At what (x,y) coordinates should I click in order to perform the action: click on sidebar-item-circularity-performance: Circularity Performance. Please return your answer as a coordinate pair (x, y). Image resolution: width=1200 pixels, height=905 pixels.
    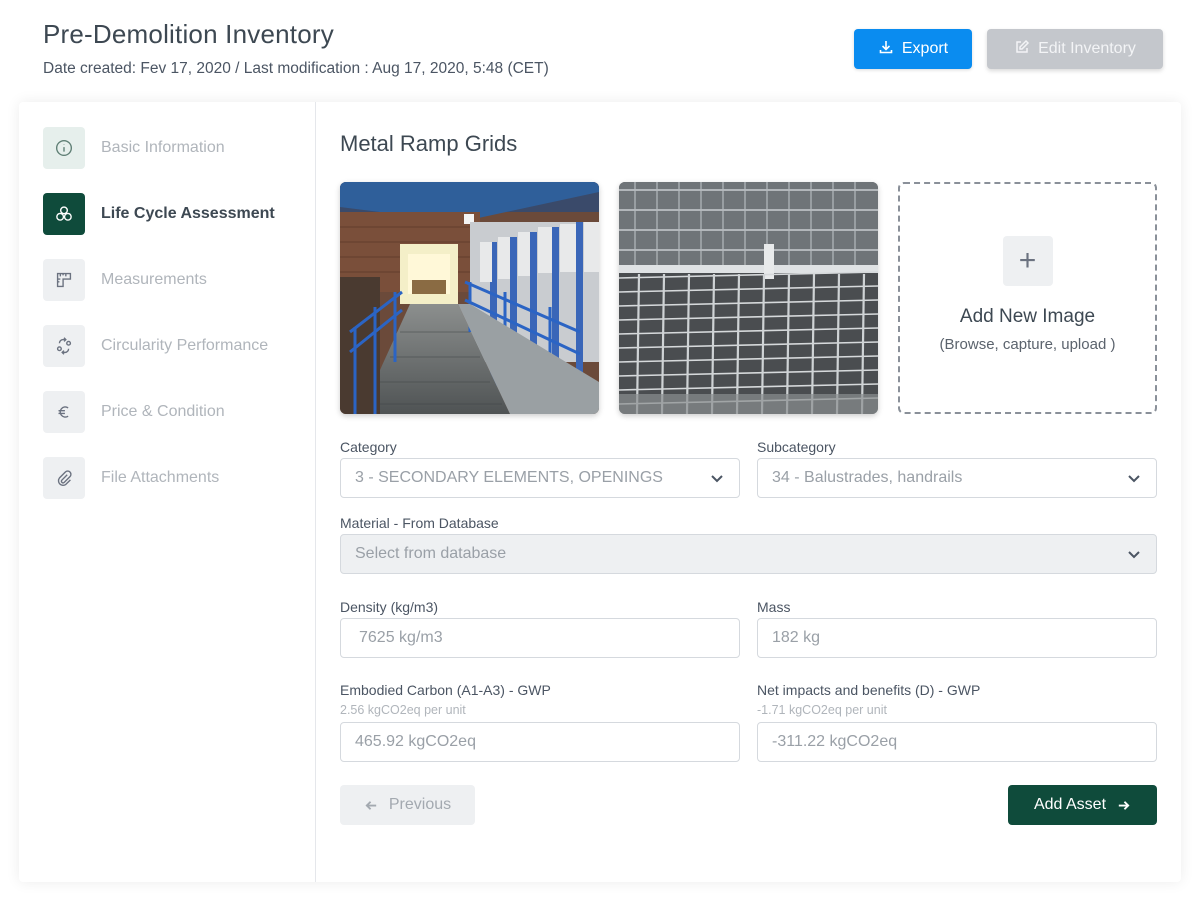
    Looking at the image, I should click on (155, 346).